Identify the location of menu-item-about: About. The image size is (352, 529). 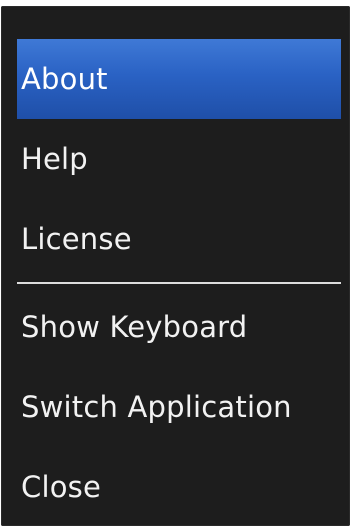
(179, 79).